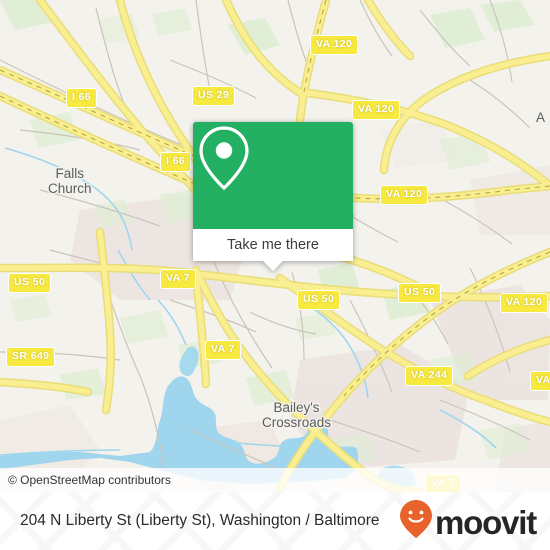 The height and width of the screenshot is (550, 550). Describe the element at coordinates (540, 381) in the screenshot. I see `road-shield: VA` at that location.